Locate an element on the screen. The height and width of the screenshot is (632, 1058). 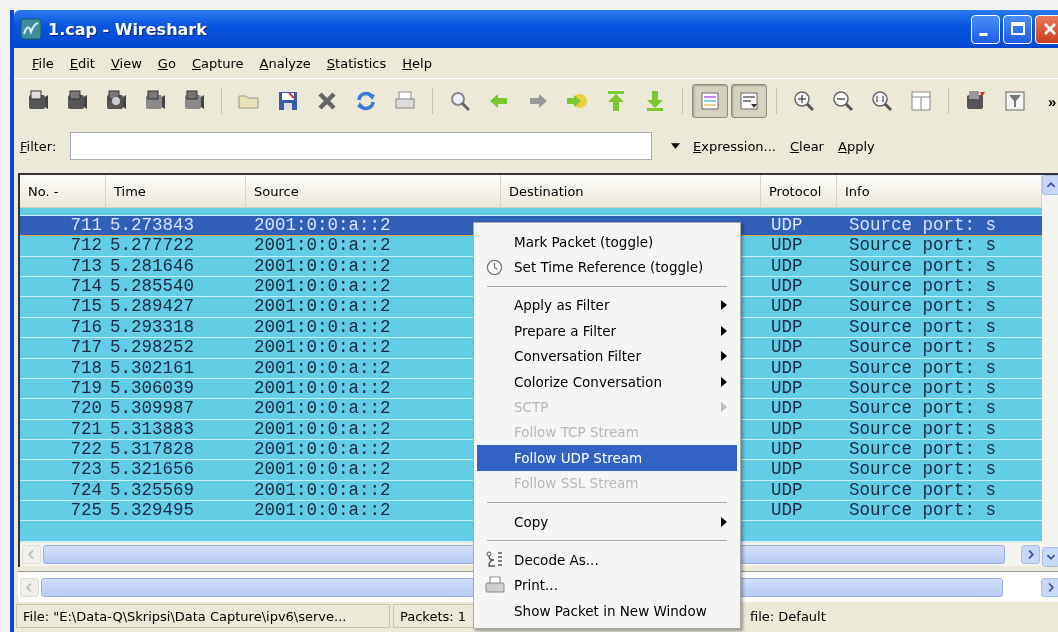
time-cell: 5.325569 is located at coordinates (152, 490).